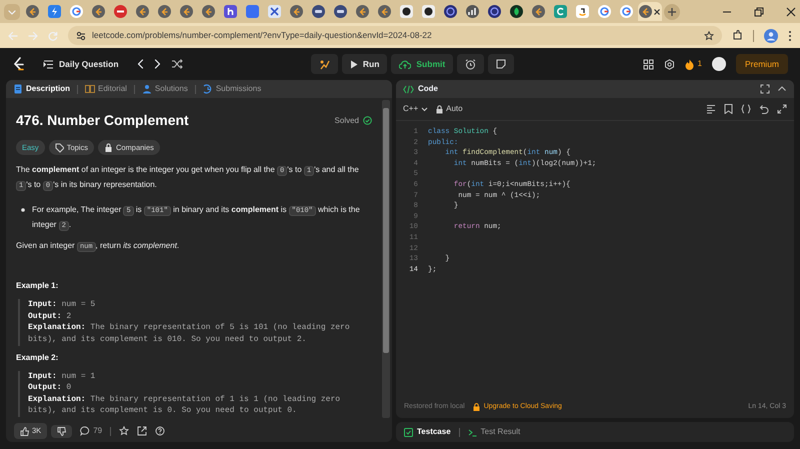 The image size is (800, 449). Describe the element at coordinates (106, 89) in the screenshot. I see `panel-tab: Editorial` at that location.